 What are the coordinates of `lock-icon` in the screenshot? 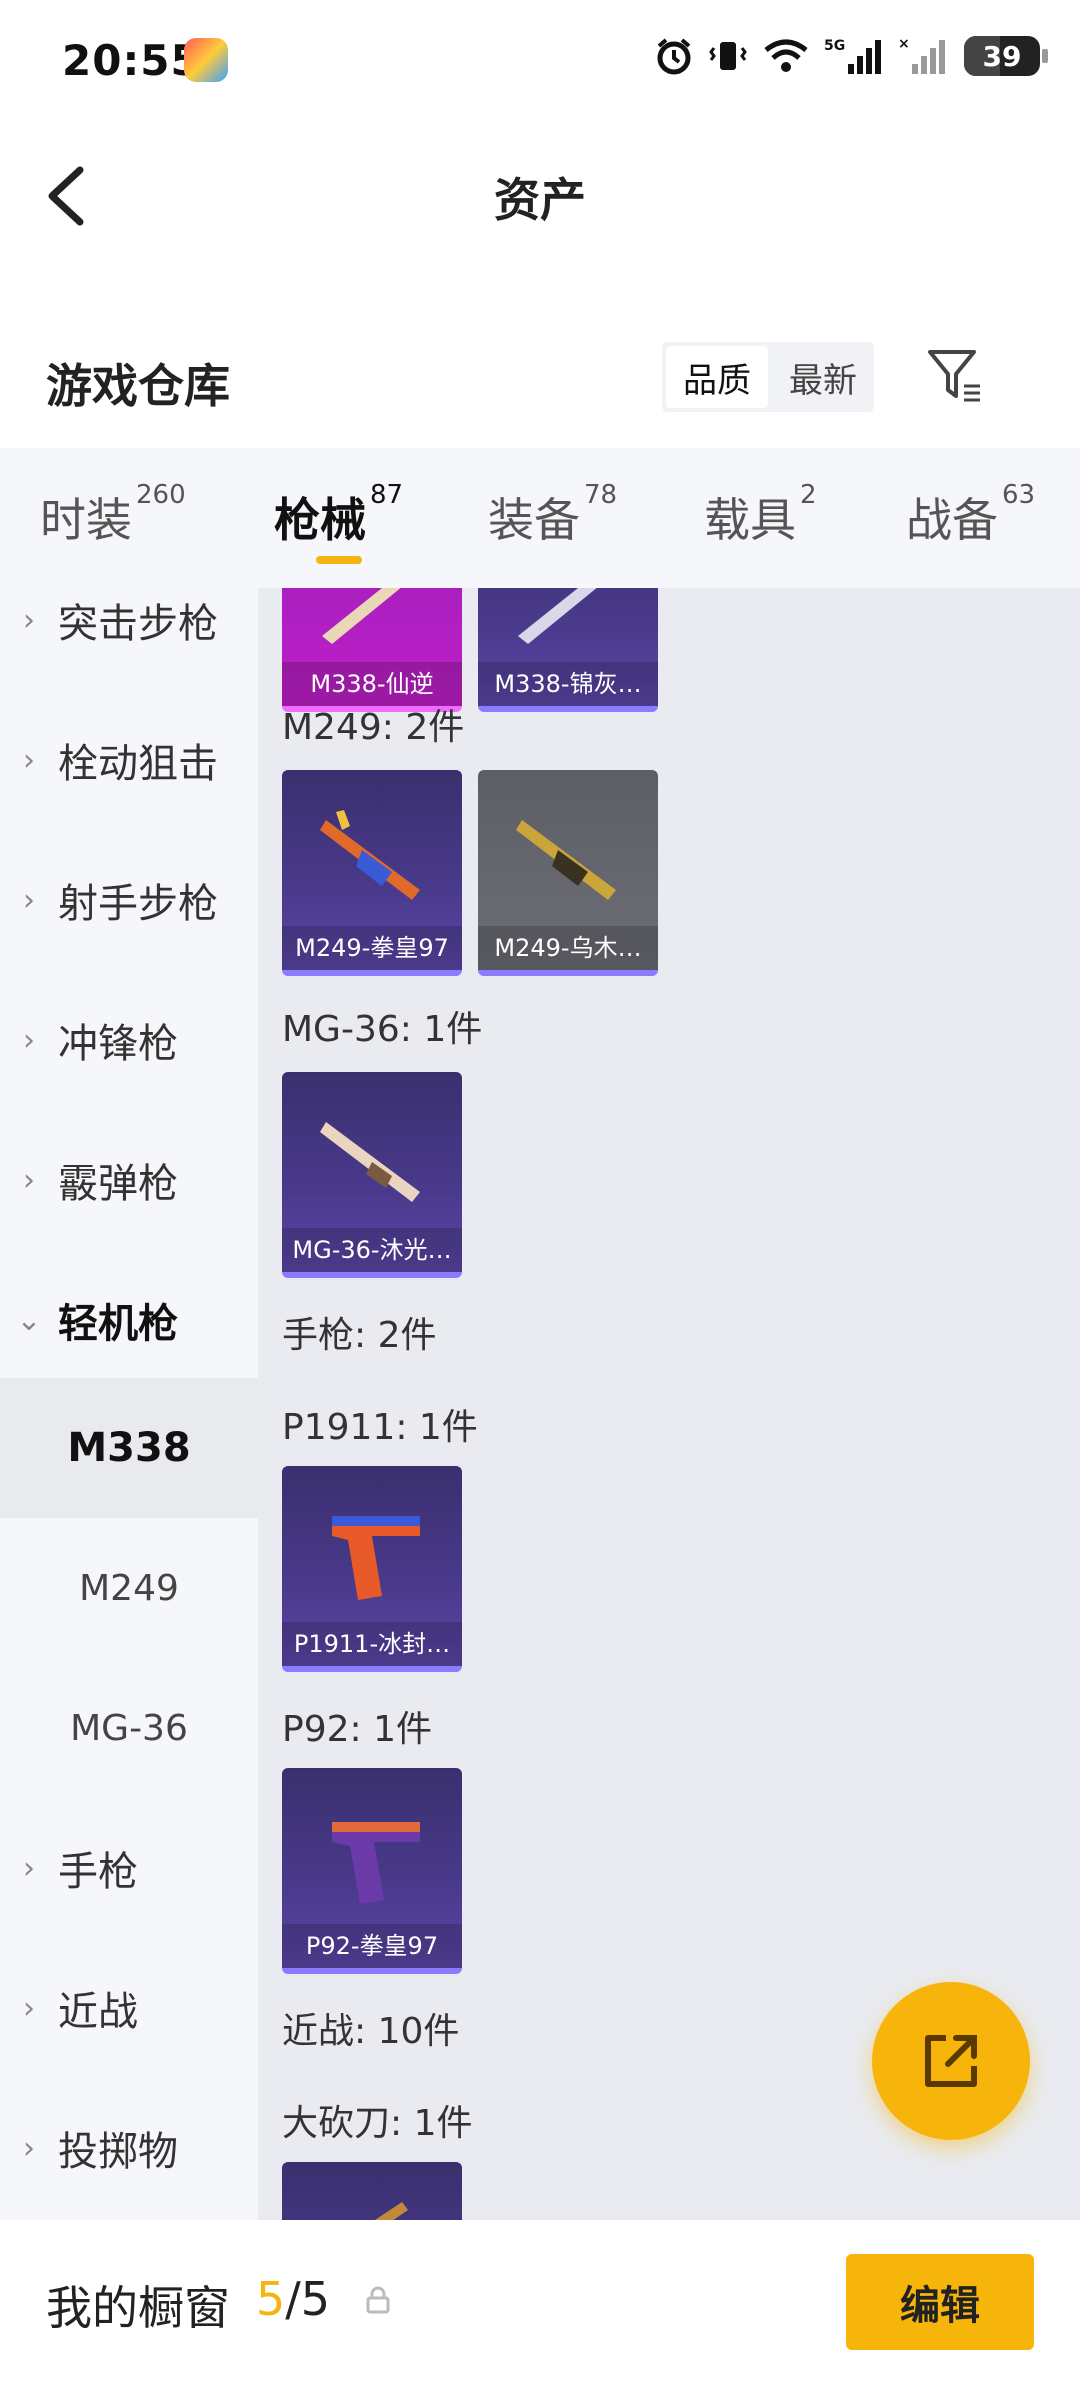 It's located at (378, 2300).